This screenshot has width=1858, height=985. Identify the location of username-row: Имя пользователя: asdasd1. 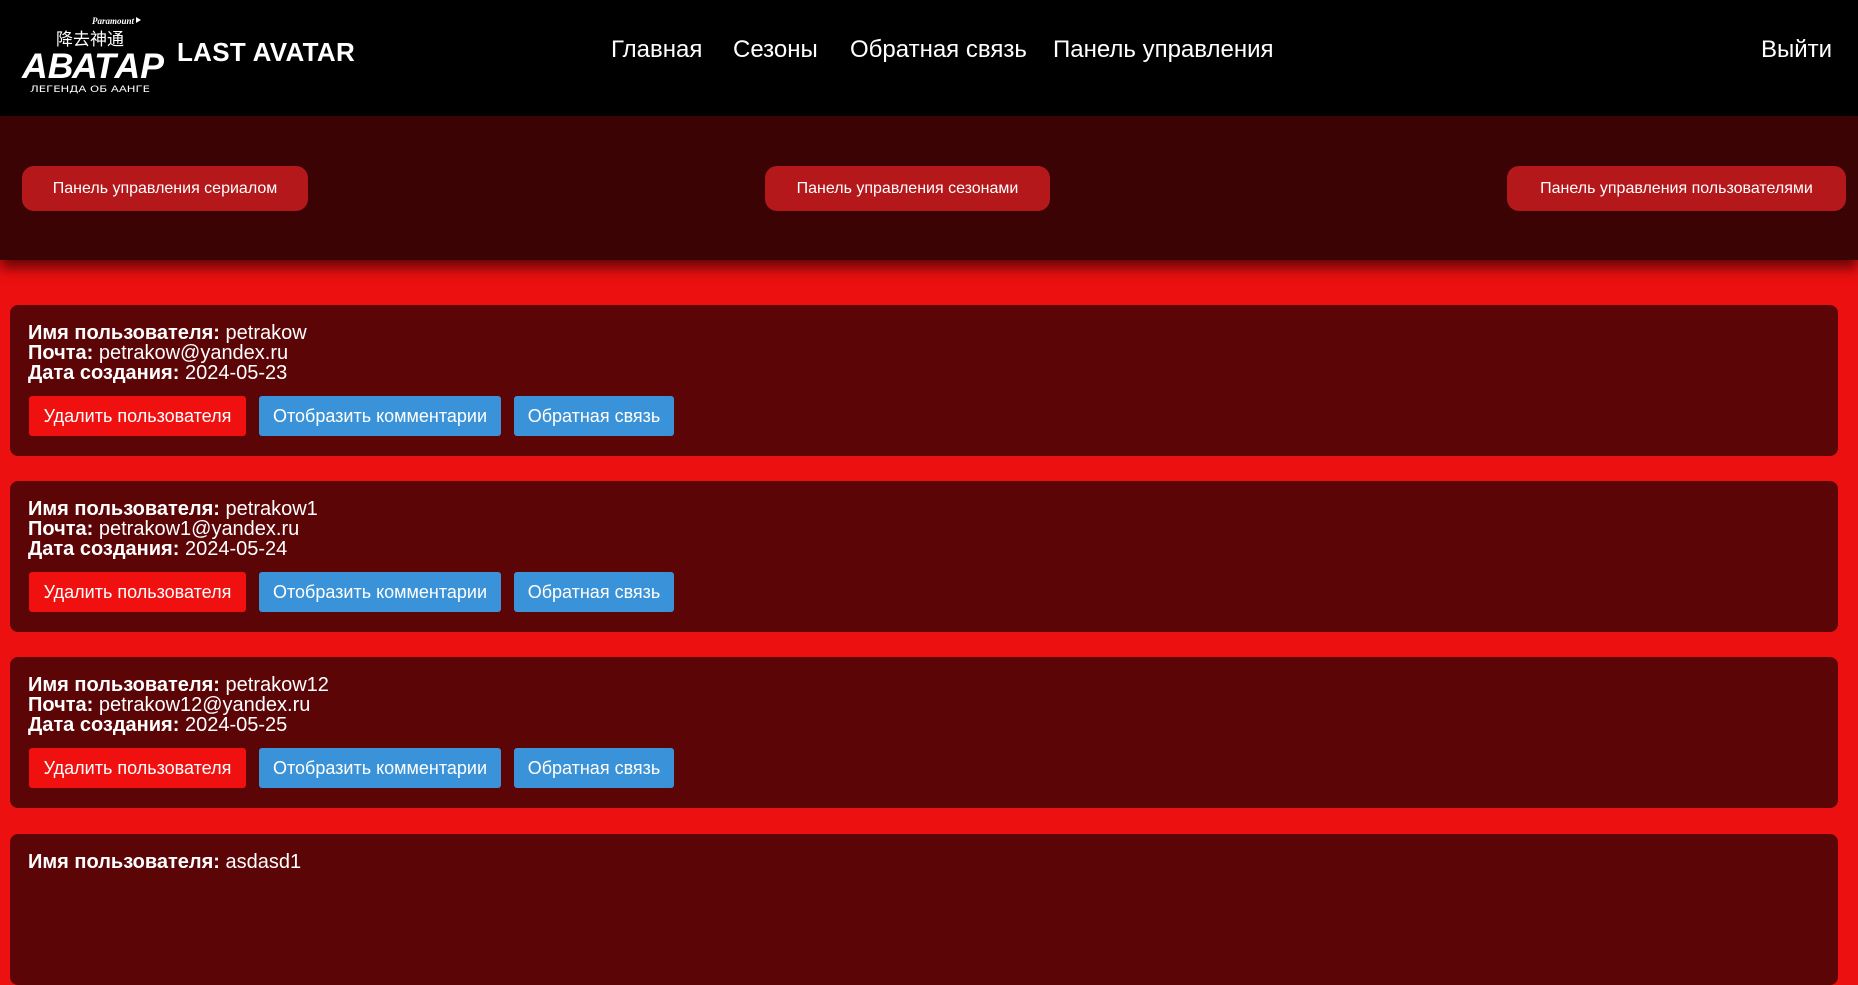
(164, 862).